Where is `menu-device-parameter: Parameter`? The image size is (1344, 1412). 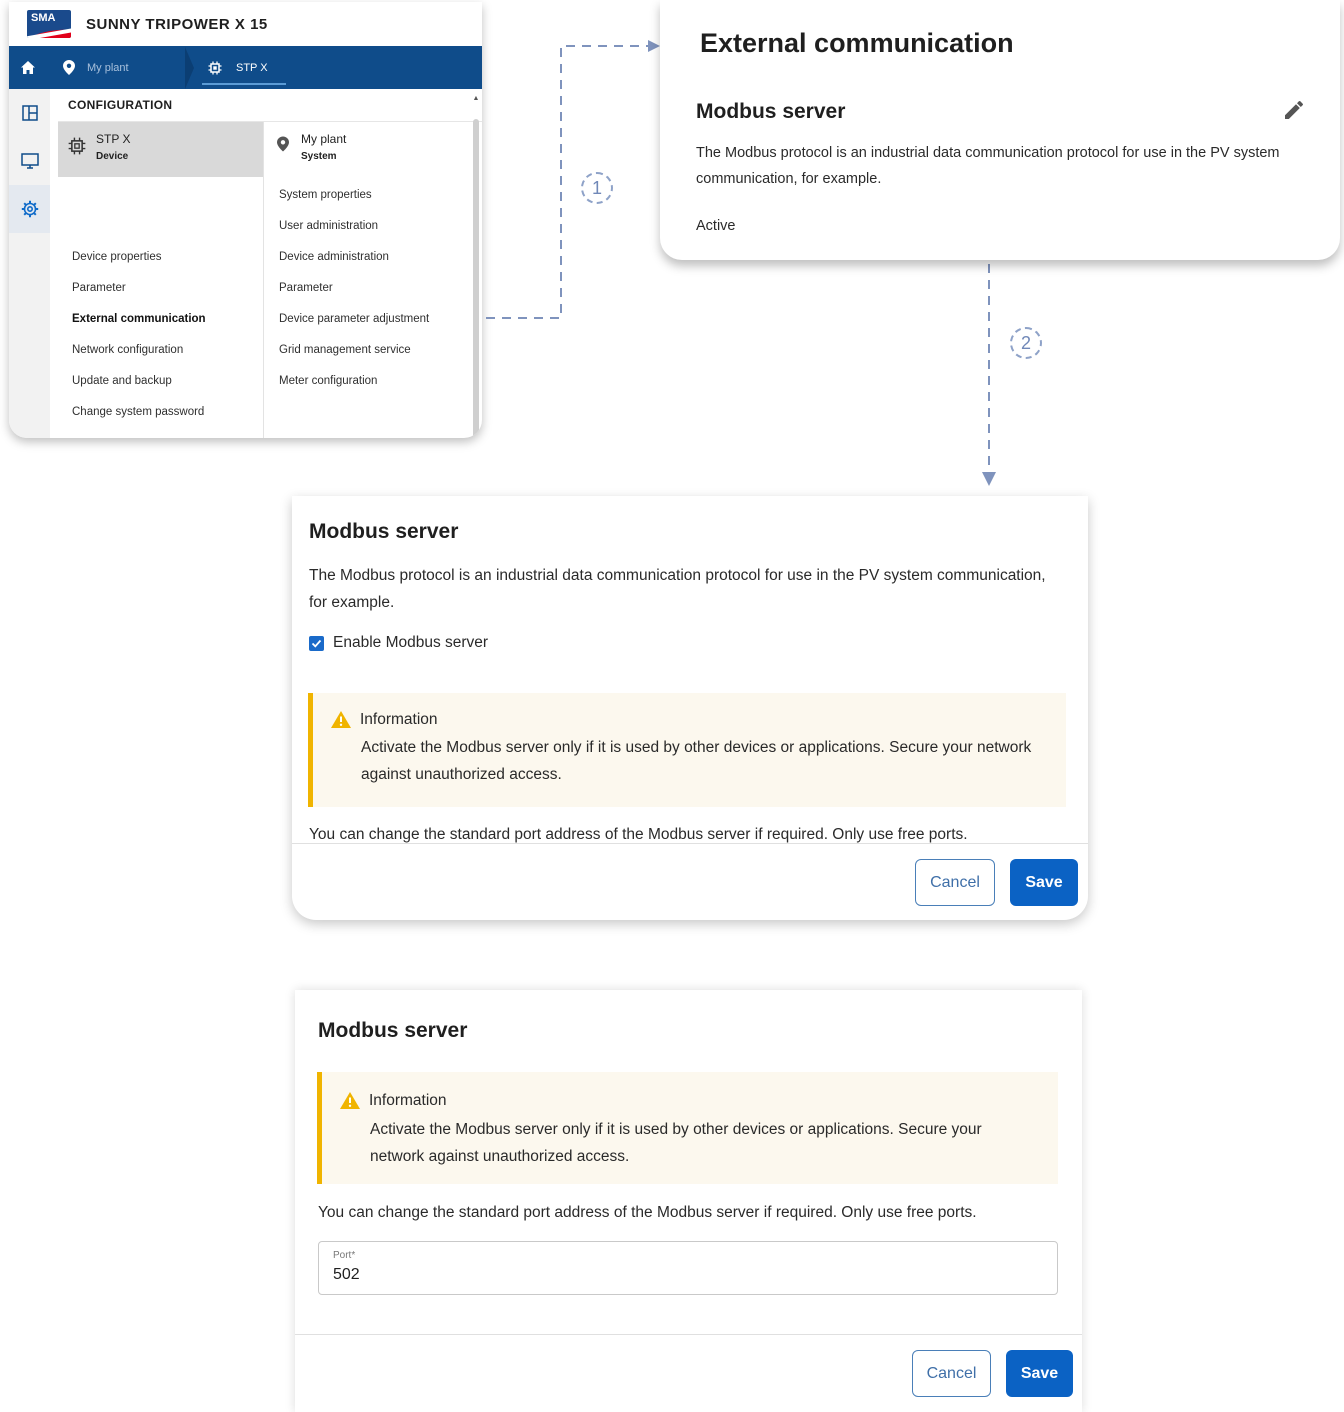 menu-device-parameter: Parameter is located at coordinates (160, 288).